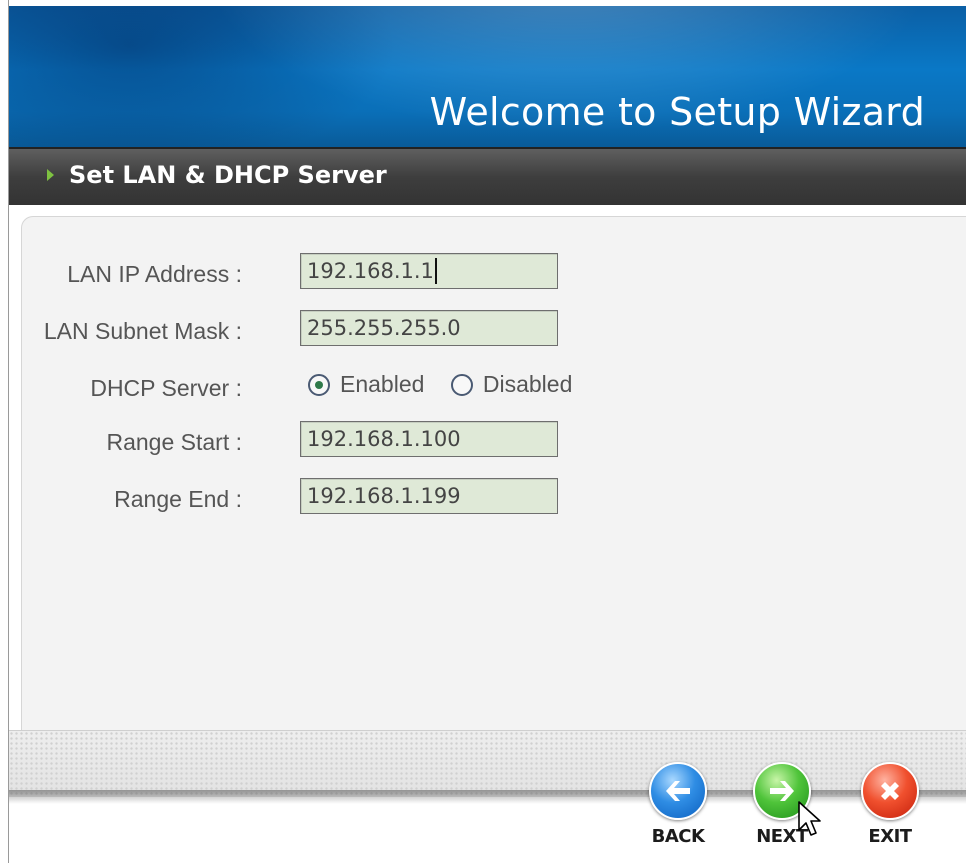 Image resolution: width=966 pixels, height=863 pixels. What do you see at coordinates (487, 763) in the screenshot?
I see `button-bar` at bounding box center [487, 763].